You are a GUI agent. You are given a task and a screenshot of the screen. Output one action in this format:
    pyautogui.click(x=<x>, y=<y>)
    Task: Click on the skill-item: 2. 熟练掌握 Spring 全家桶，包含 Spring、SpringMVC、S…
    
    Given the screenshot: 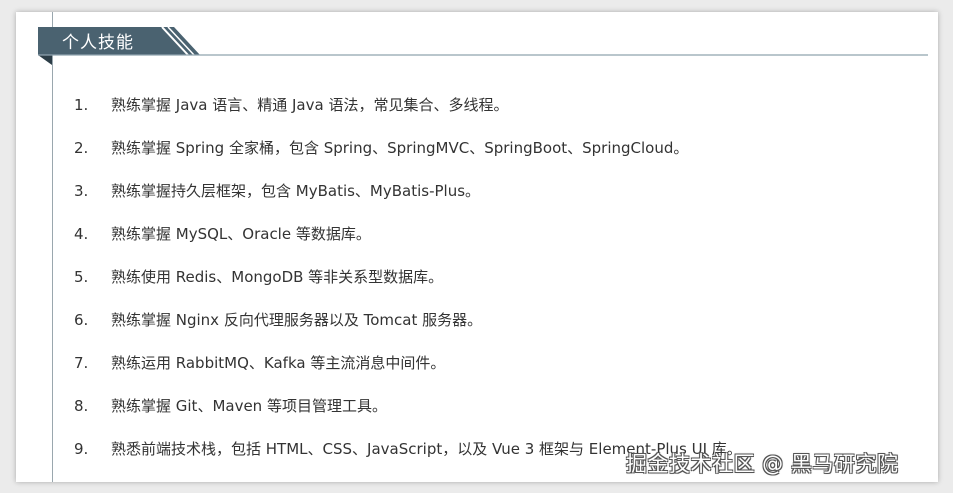 What is the action you would take?
    pyautogui.click(x=408, y=158)
    